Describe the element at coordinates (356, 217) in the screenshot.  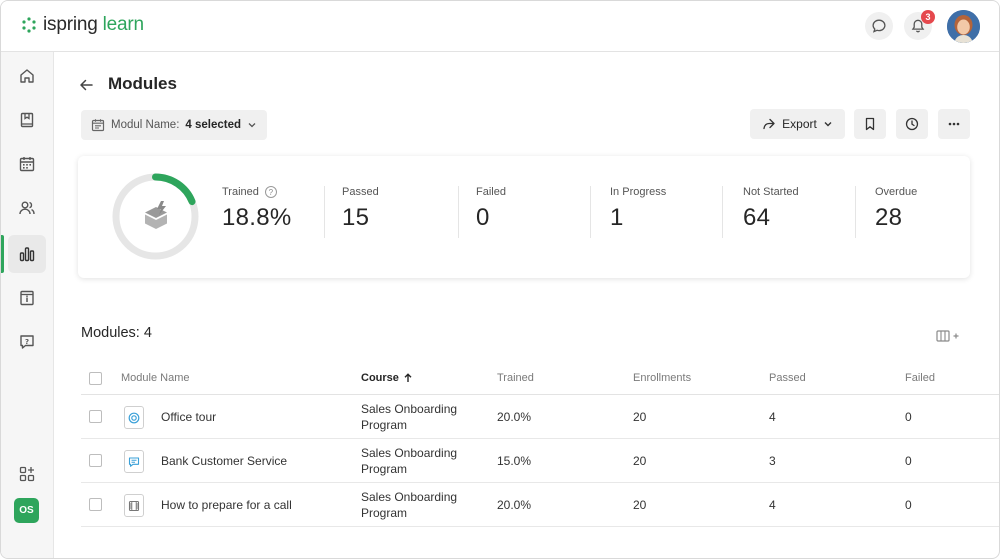
I see `stat-value: 15` at that location.